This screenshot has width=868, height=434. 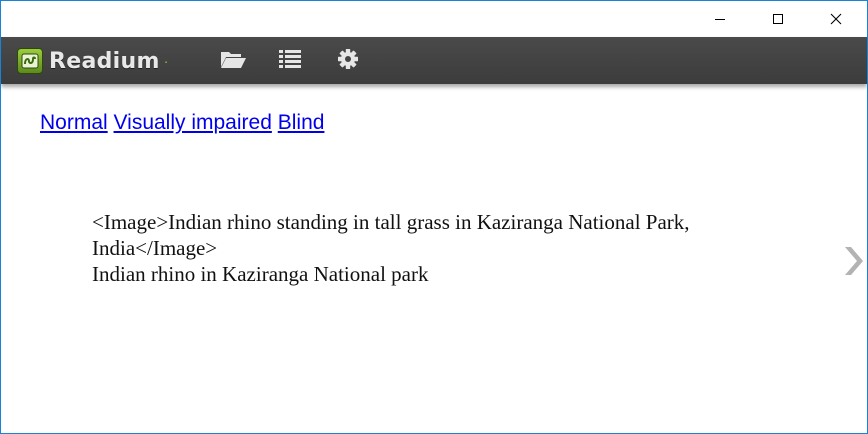 I want to click on minimize-icon, so click(x=720, y=19).